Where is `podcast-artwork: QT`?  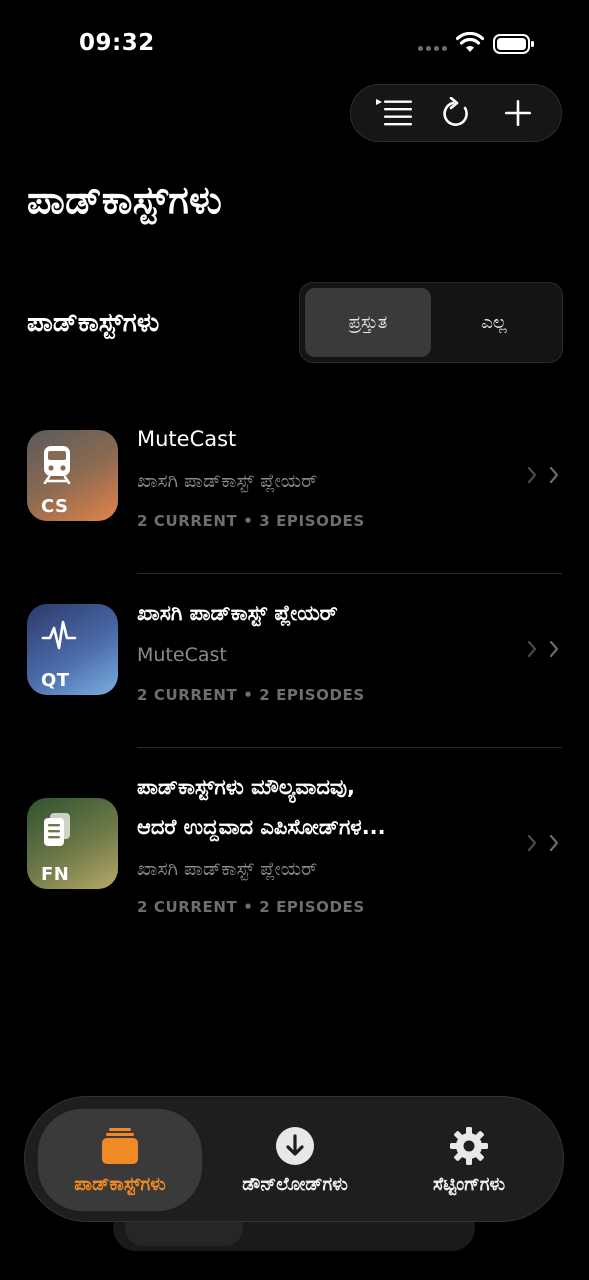 podcast-artwork: QT is located at coordinates (72, 649).